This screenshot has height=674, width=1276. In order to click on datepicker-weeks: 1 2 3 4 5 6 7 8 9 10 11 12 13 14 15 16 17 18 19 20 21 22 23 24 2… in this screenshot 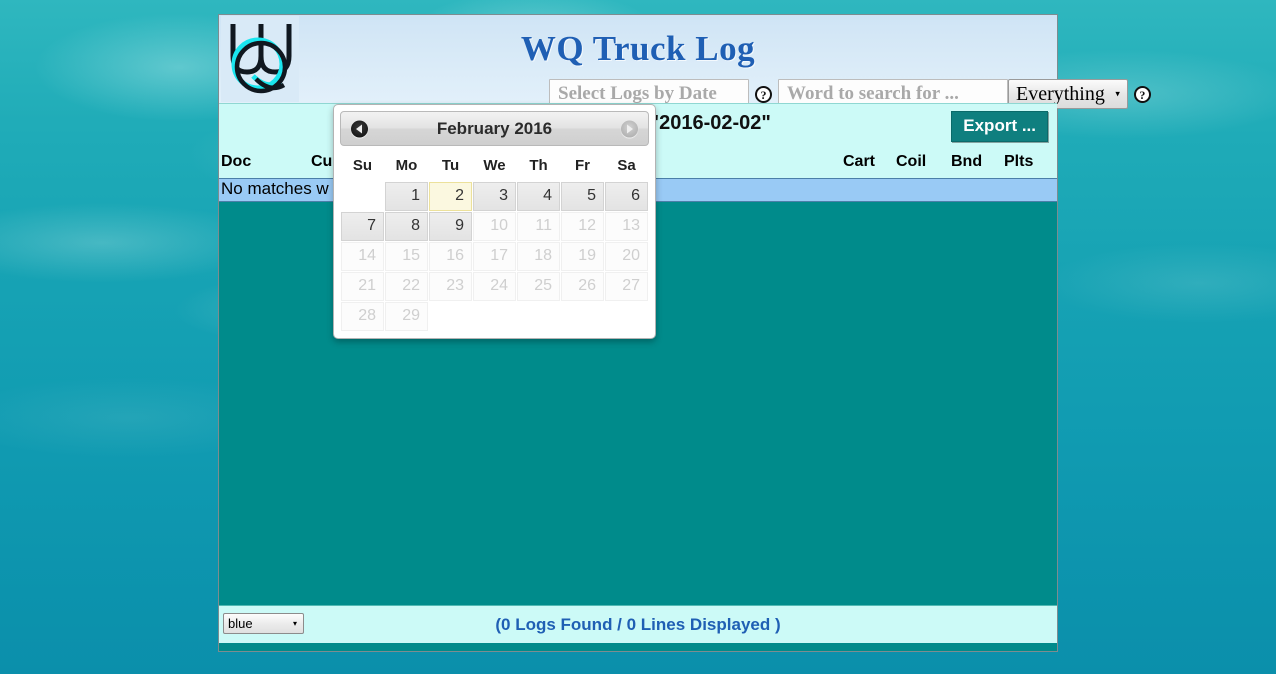, I will do `click(494, 256)`.